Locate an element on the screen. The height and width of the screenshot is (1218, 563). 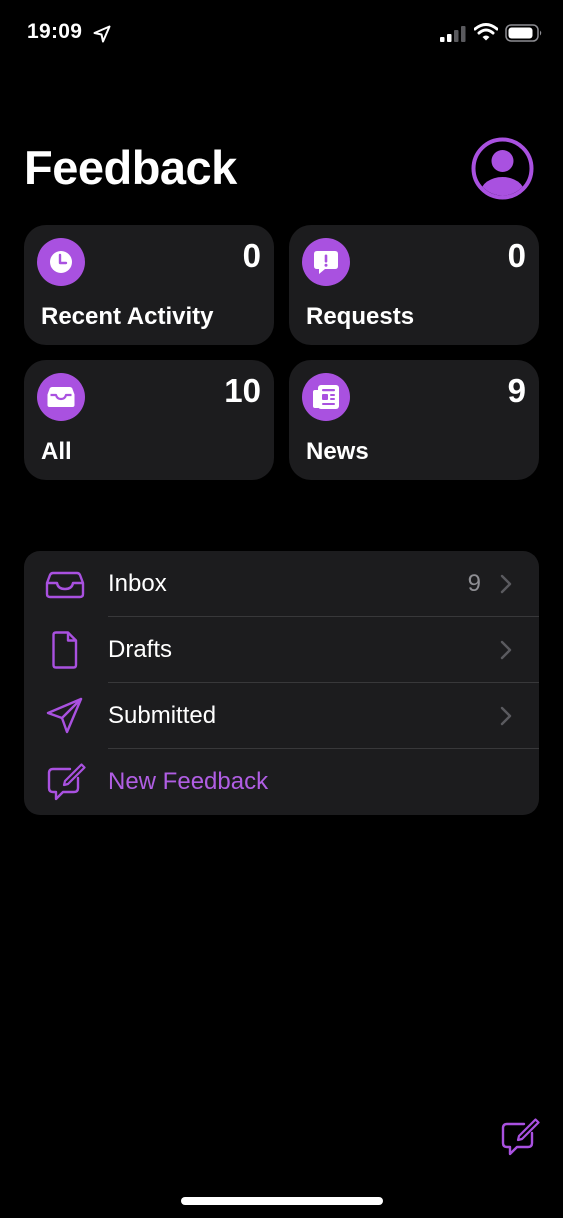
row-count: 9 is located at coordinates (474, 583).